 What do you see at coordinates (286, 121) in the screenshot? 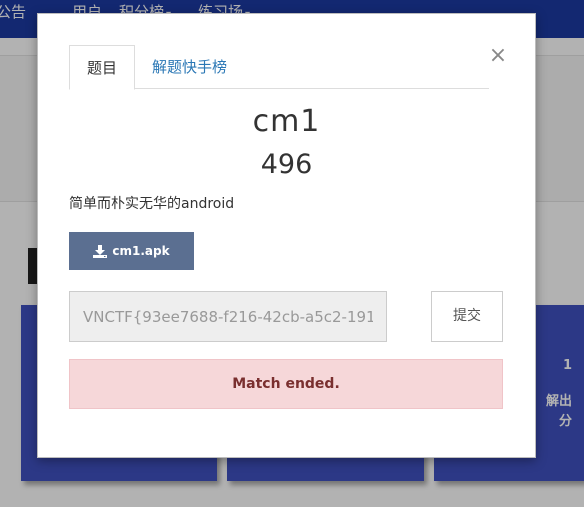
I see `challenge-name: cm1` at bounding box center [286, 121].